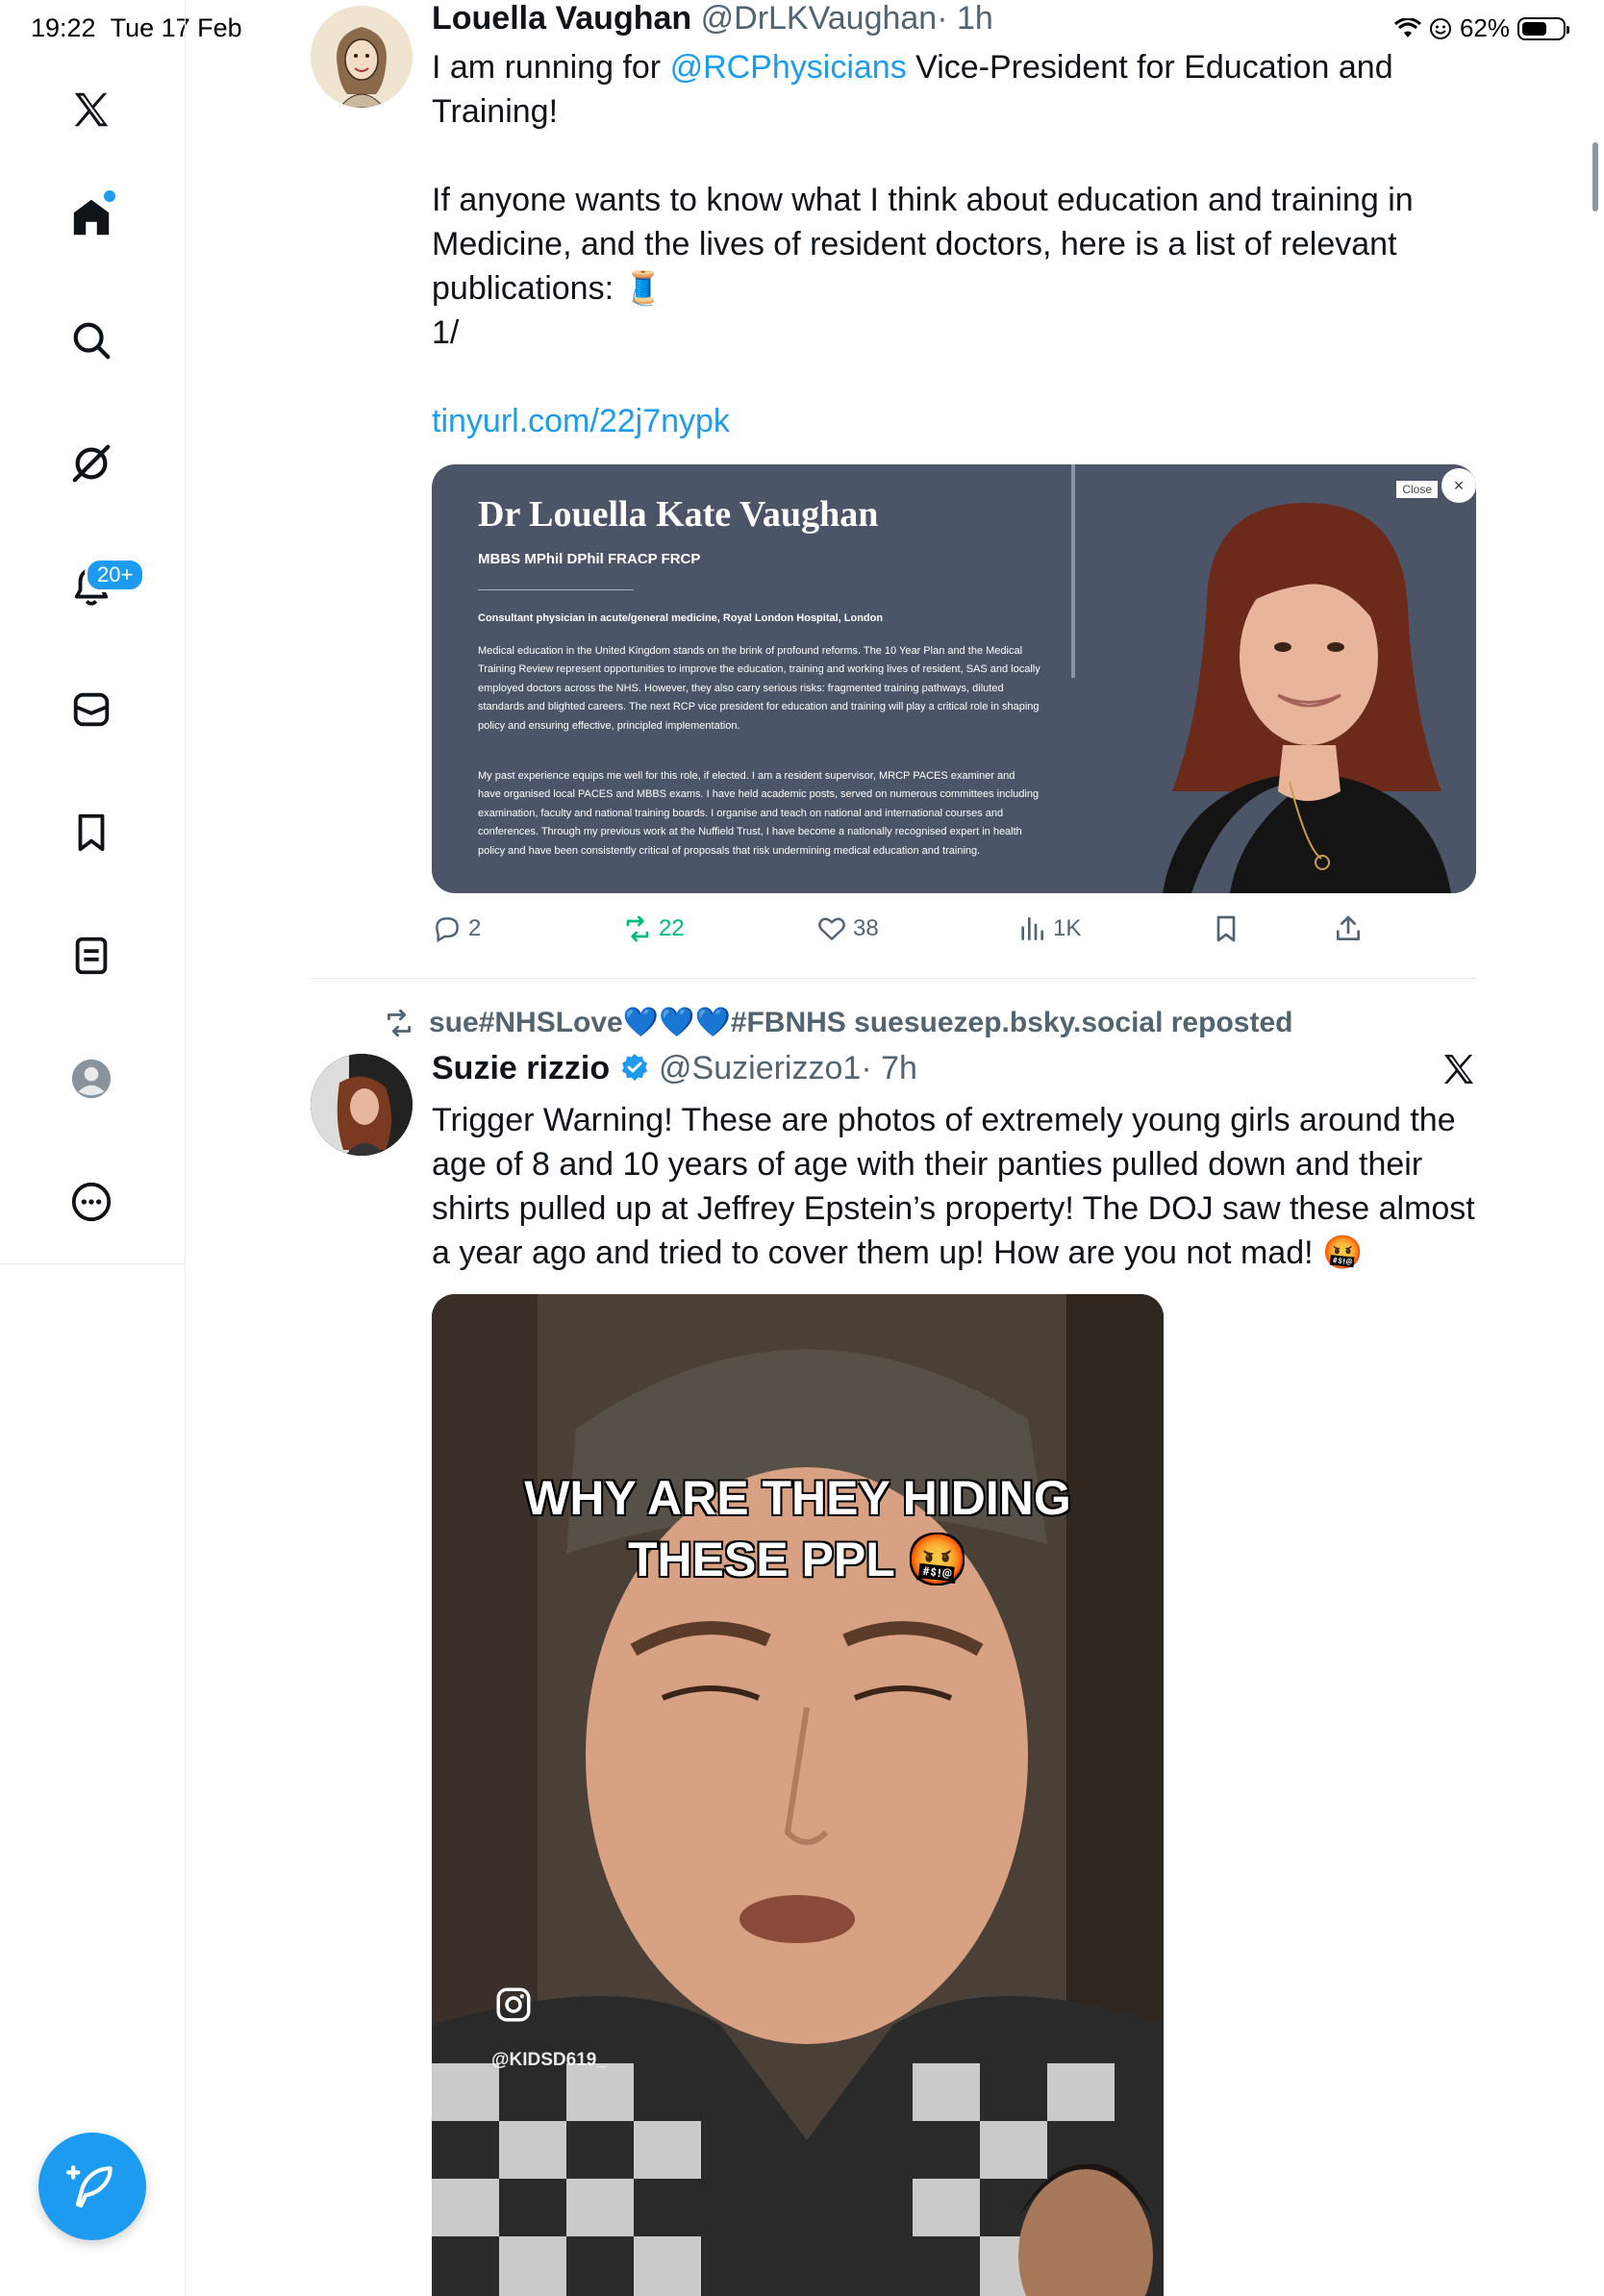 This screenshot has width=1604, height=2296. What do you see at coordinates (93, 1148) in the screenshot?
I see `sidebar: 20+` at bounding box center [93, 1148].